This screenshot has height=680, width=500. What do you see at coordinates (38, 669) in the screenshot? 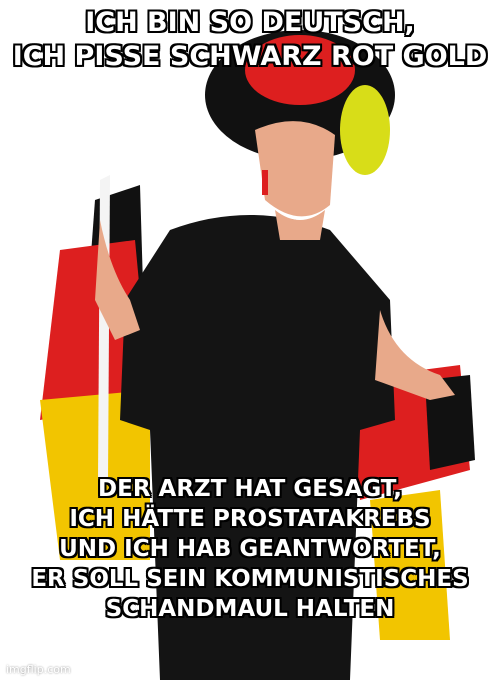
I see `imgflip-watermark: imgflip.com` at bounding box center [38, 669].